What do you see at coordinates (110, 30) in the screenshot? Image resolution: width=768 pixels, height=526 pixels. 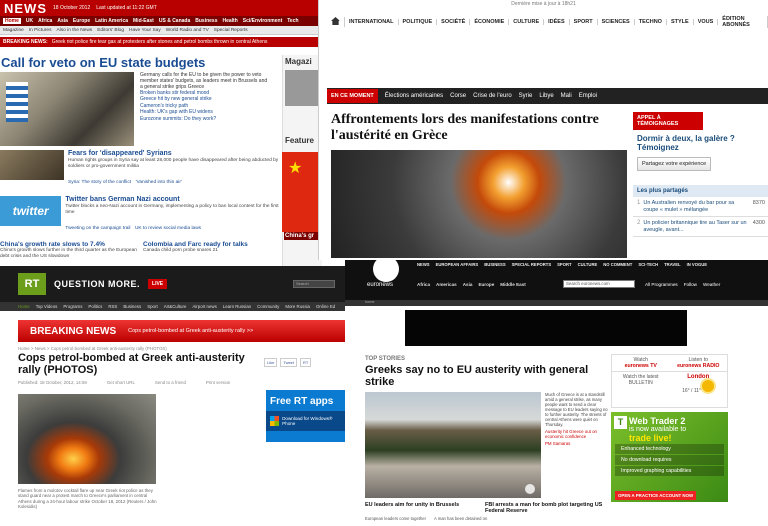 I see `bbc-subnav-item: Editors' Blog` at bounding box center [110, 30].